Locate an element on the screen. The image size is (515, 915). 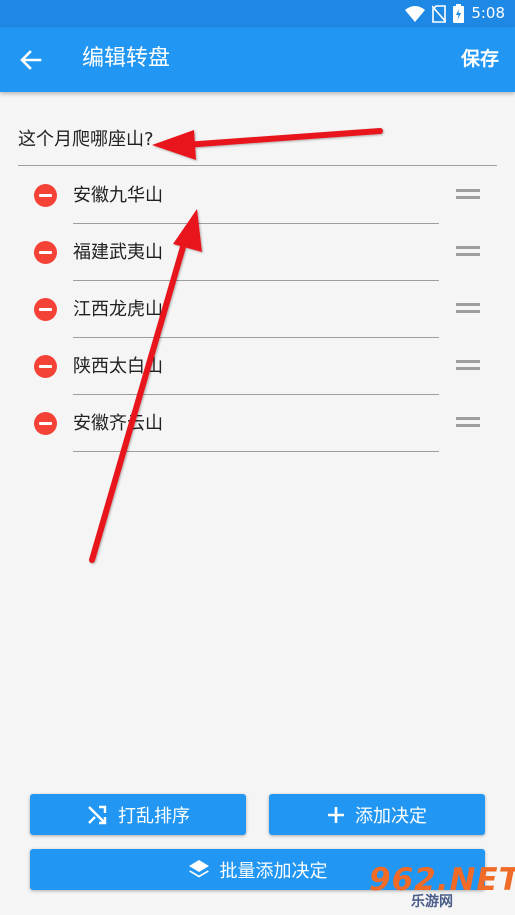
batch-add-label: 批量添加决定 is located at coordinates (273, 871).